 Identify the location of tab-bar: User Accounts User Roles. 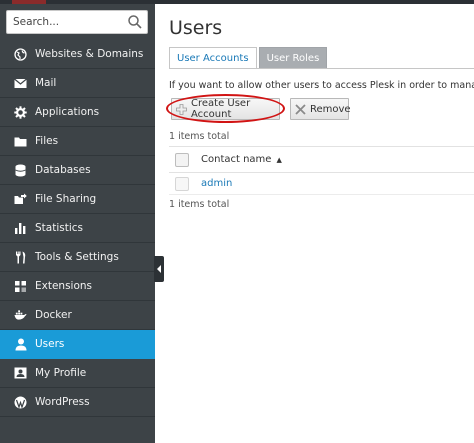
(249, 58).